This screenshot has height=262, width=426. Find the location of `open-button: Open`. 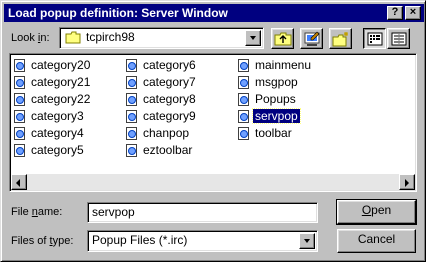

open-button: Open is located at coordinates (376, 212).